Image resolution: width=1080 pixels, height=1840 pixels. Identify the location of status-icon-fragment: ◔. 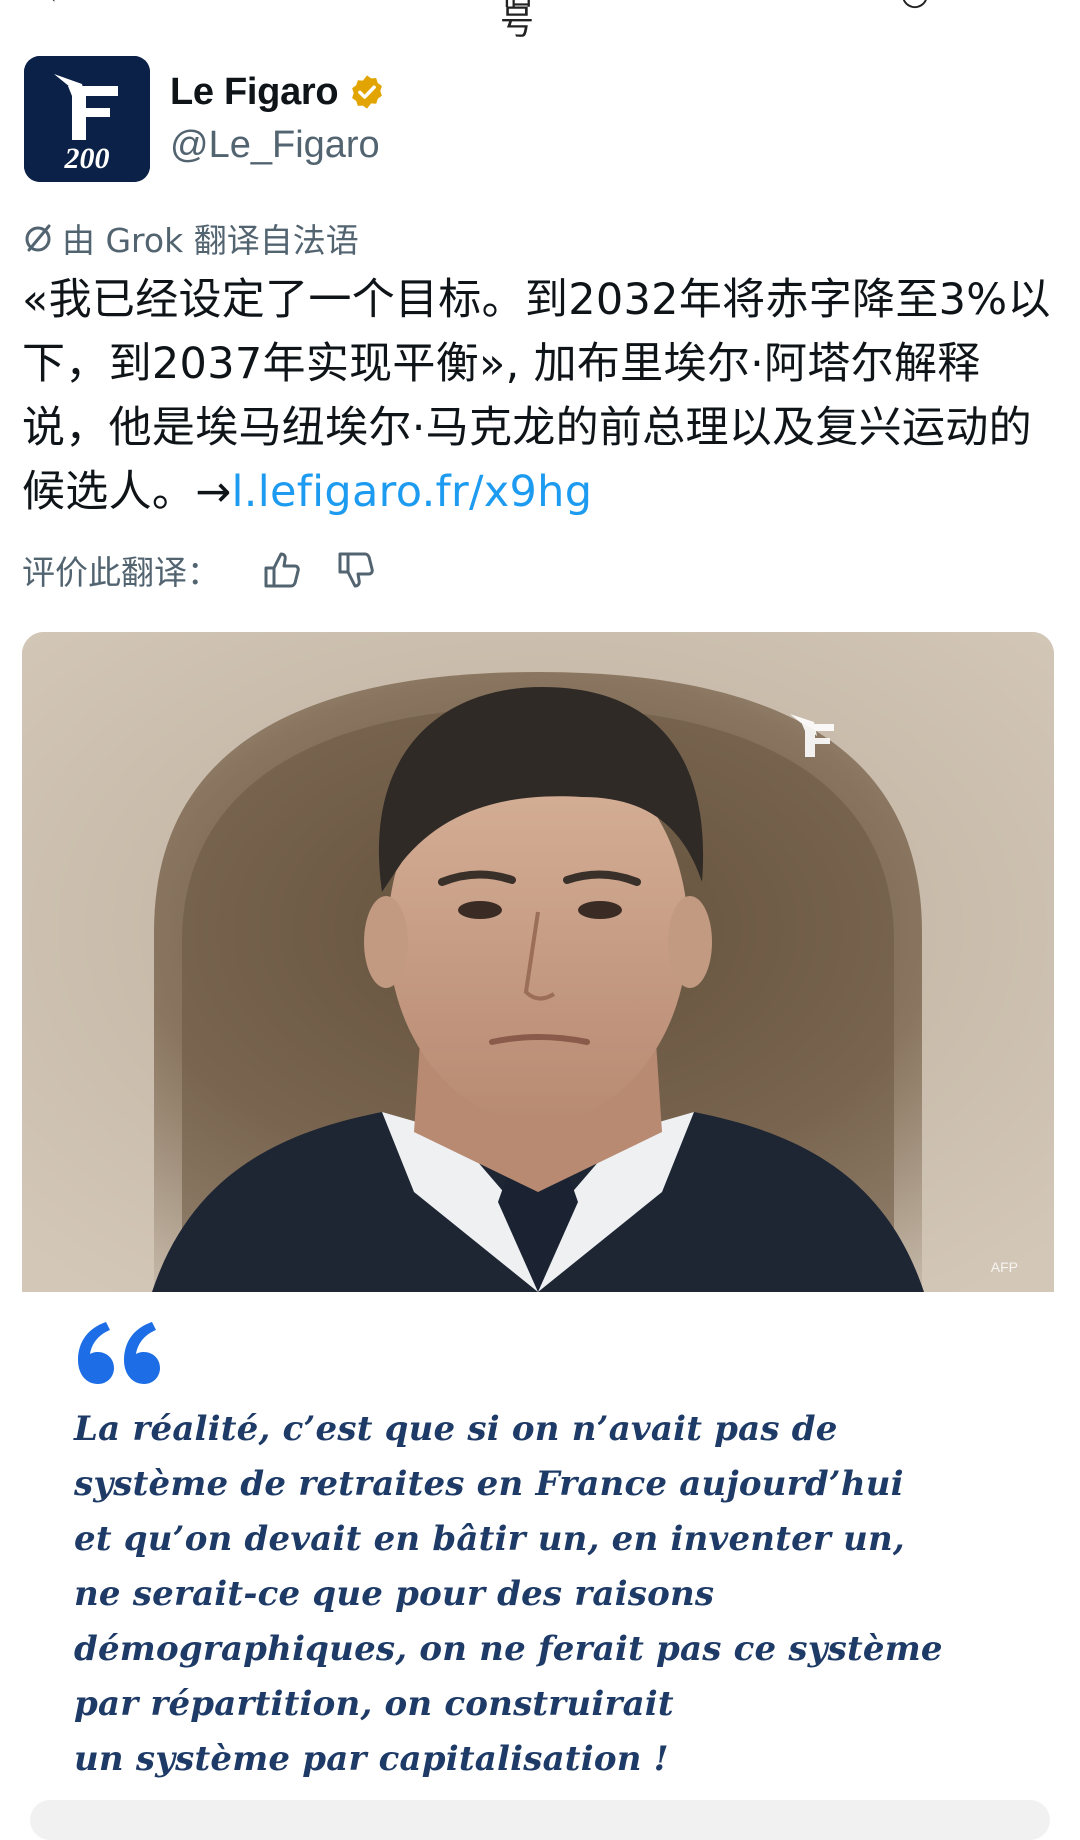
(920, 5).